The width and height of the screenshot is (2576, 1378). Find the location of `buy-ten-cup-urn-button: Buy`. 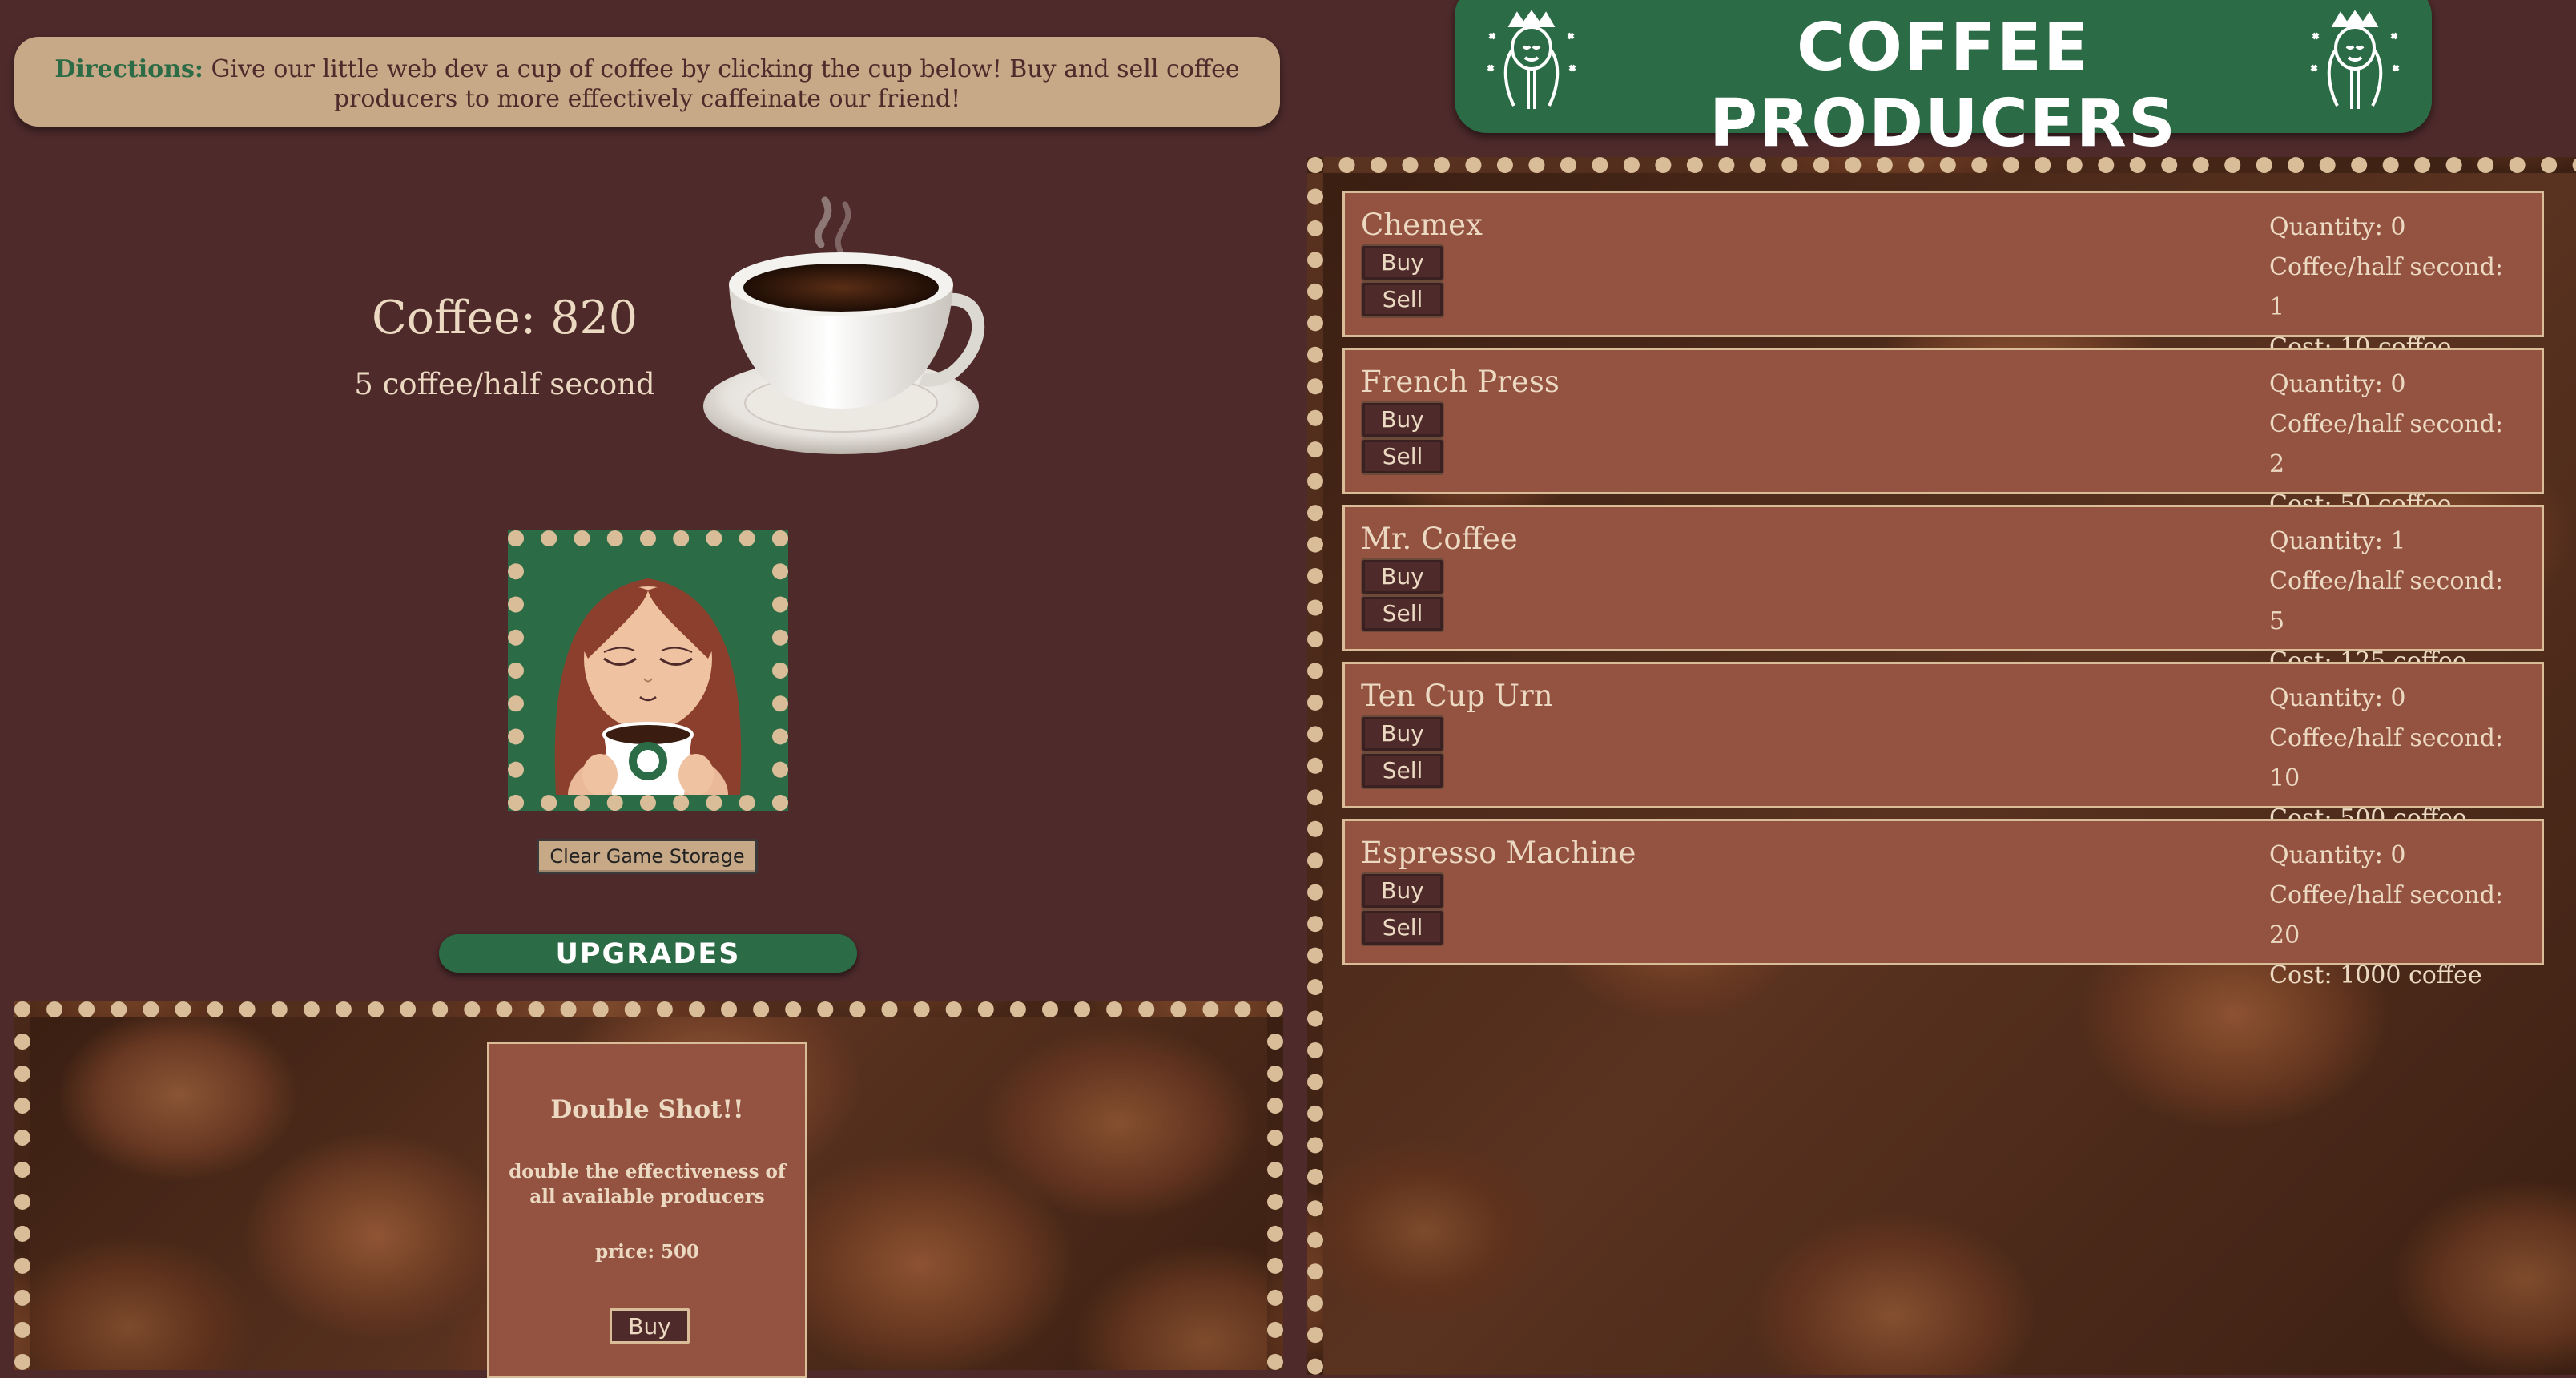

buy-ten-cup-urn-button: Buy is located at coordinates (1402, 734).